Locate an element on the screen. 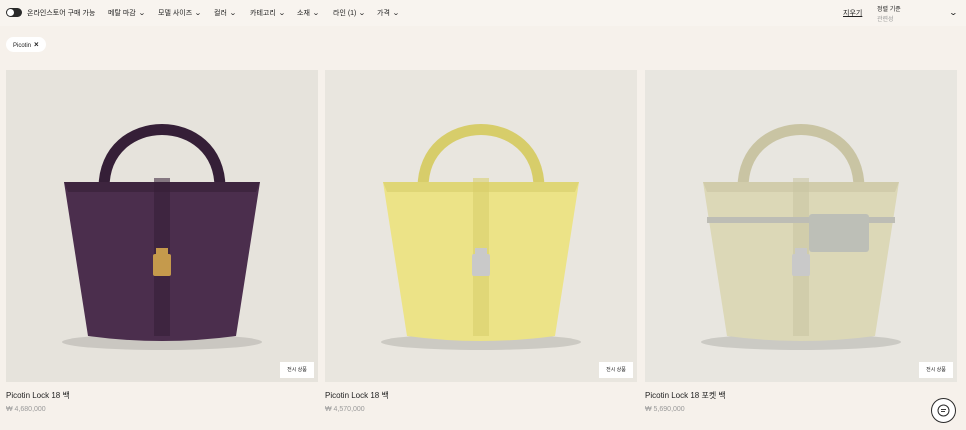 This screenshot has width=966, height=430. bag-pocket is located at coordinates (839, 233).